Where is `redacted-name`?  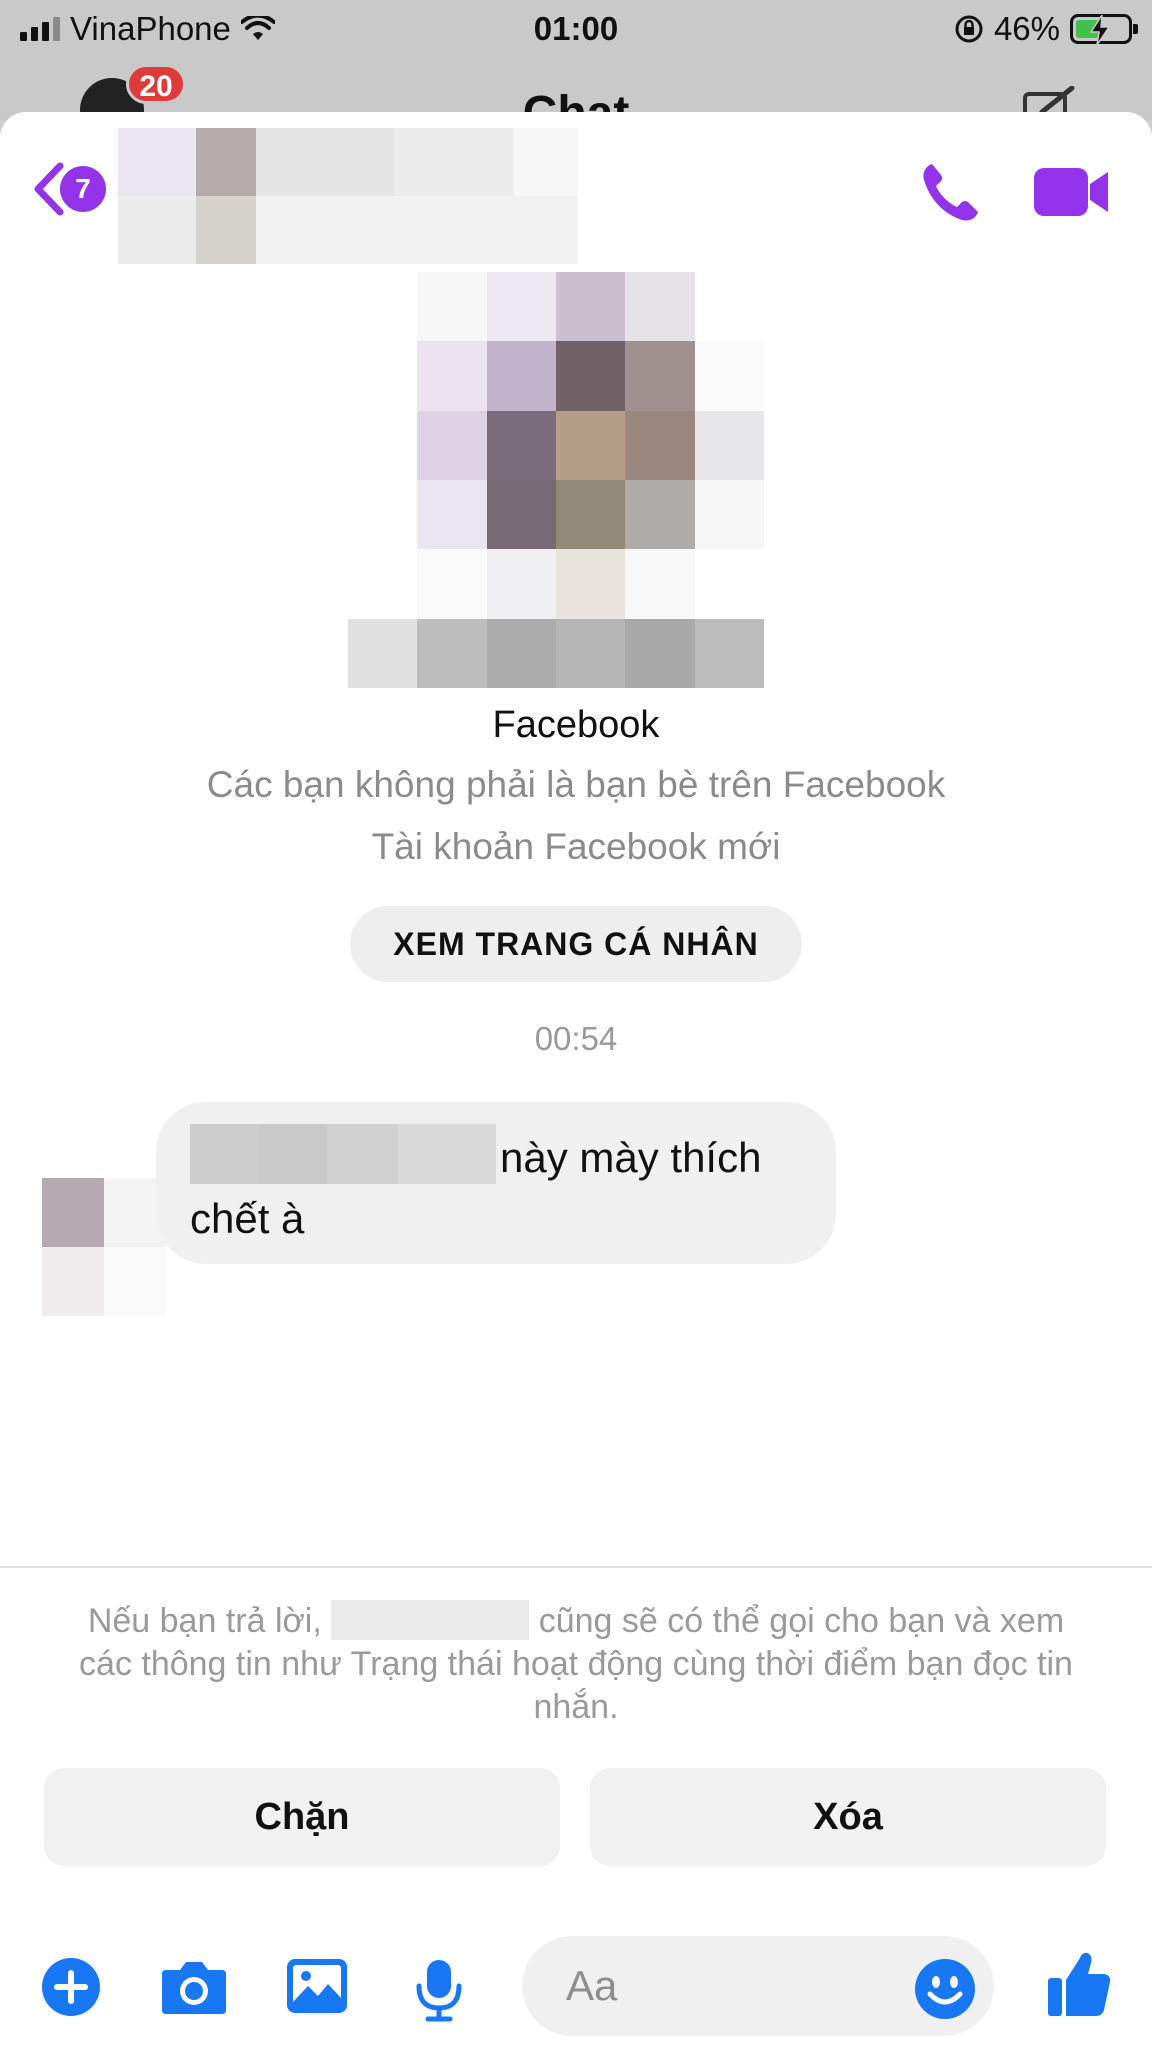 redacted-name is located at coordinates (430, 1620).